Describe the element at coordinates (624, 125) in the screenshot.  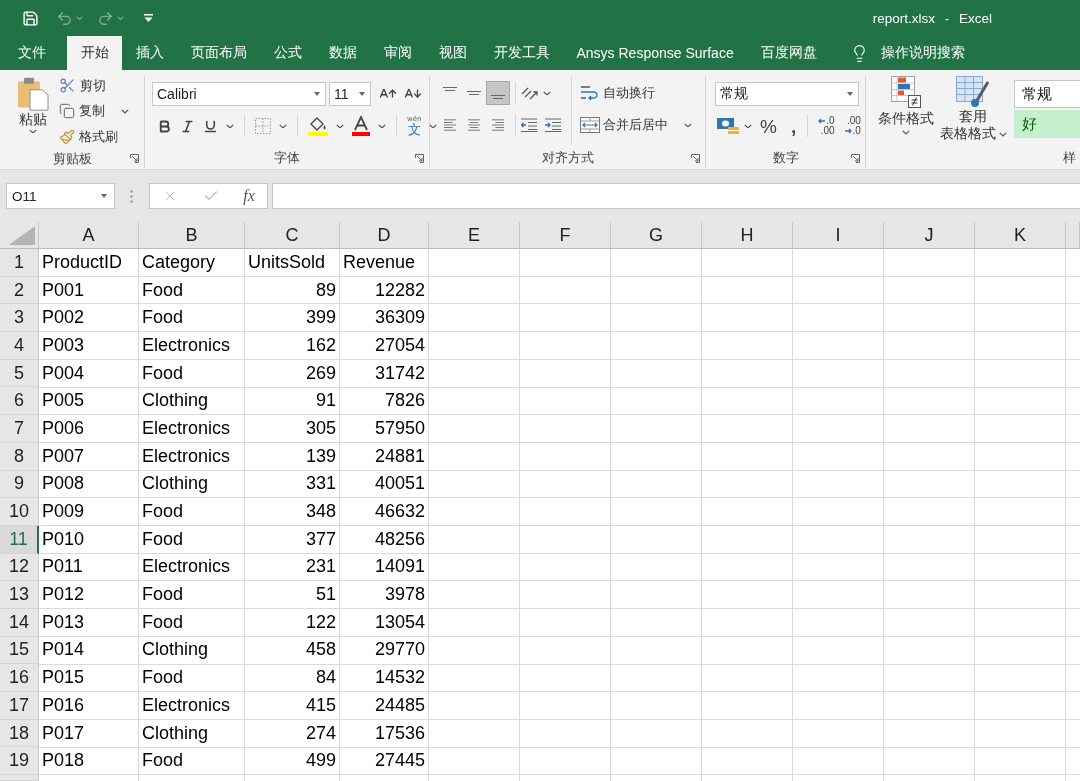
I see `merge-center-button: 合并后居中` at that location.